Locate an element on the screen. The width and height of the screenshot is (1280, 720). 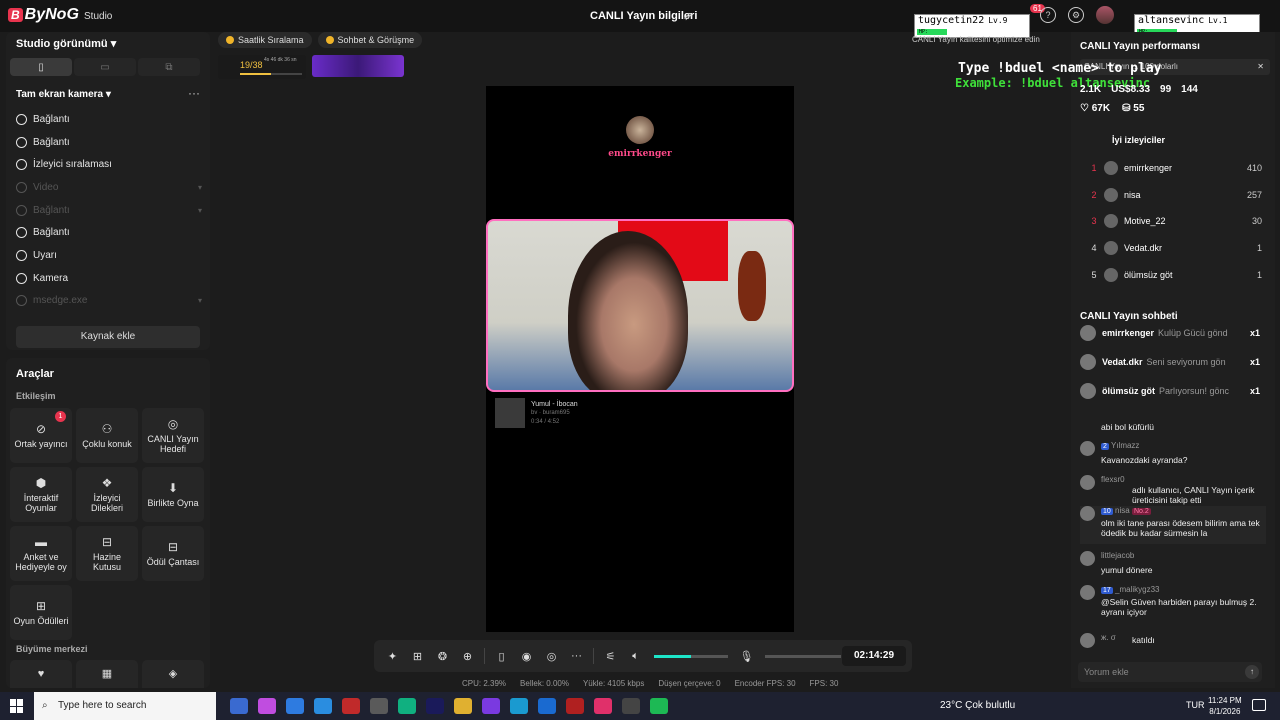
send-icon: ↑ is located at coordinates (1252, 672).